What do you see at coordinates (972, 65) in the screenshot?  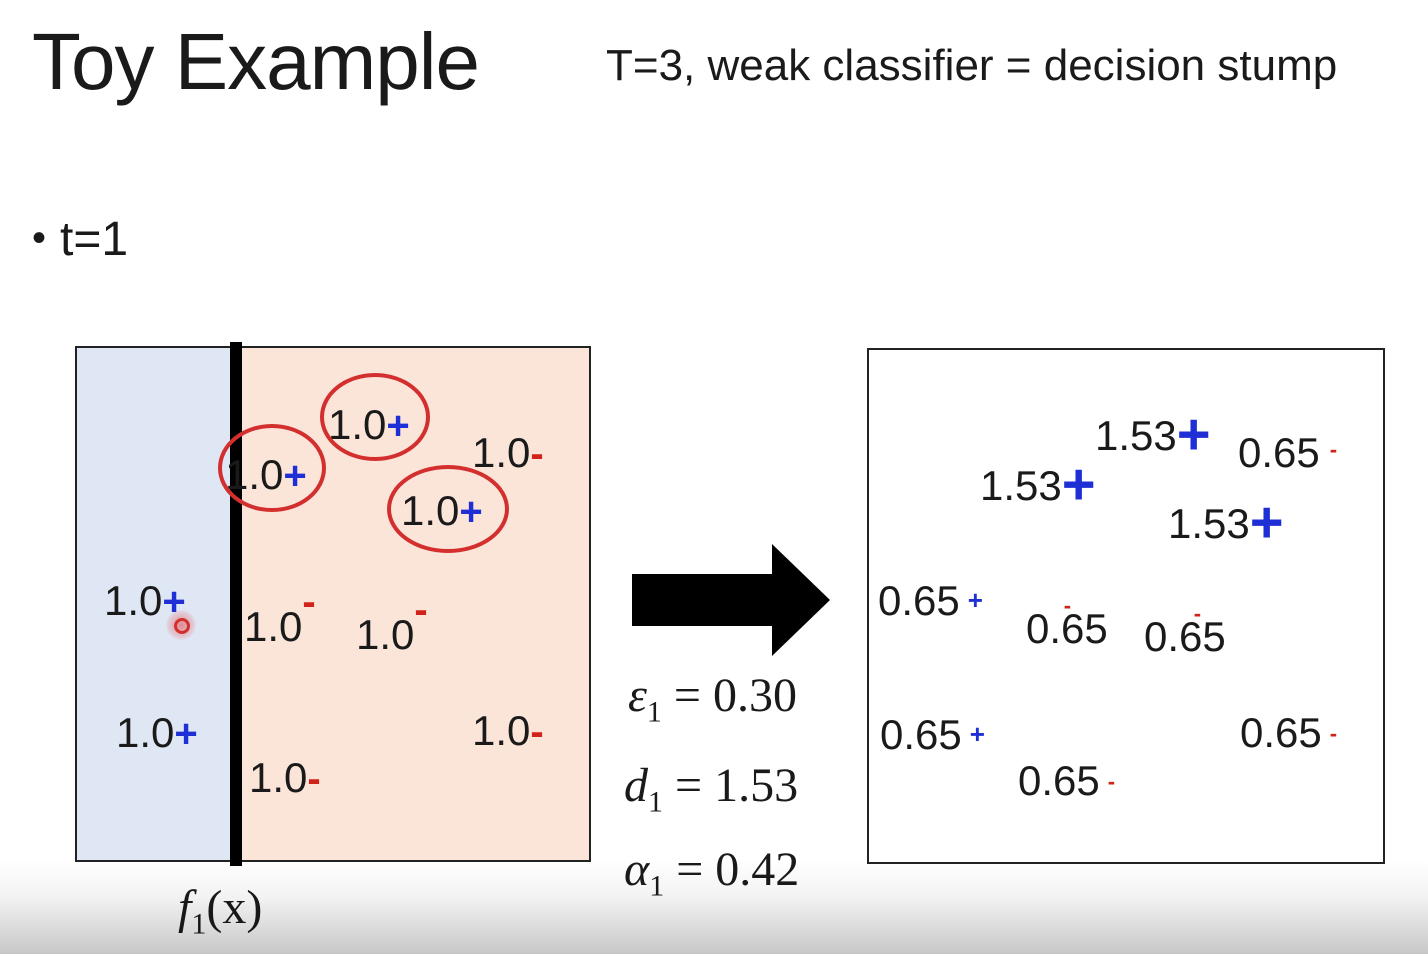 I see `slide-subtitle: T=3, weak classifier = decision stump` at bounding box center [972, 65].